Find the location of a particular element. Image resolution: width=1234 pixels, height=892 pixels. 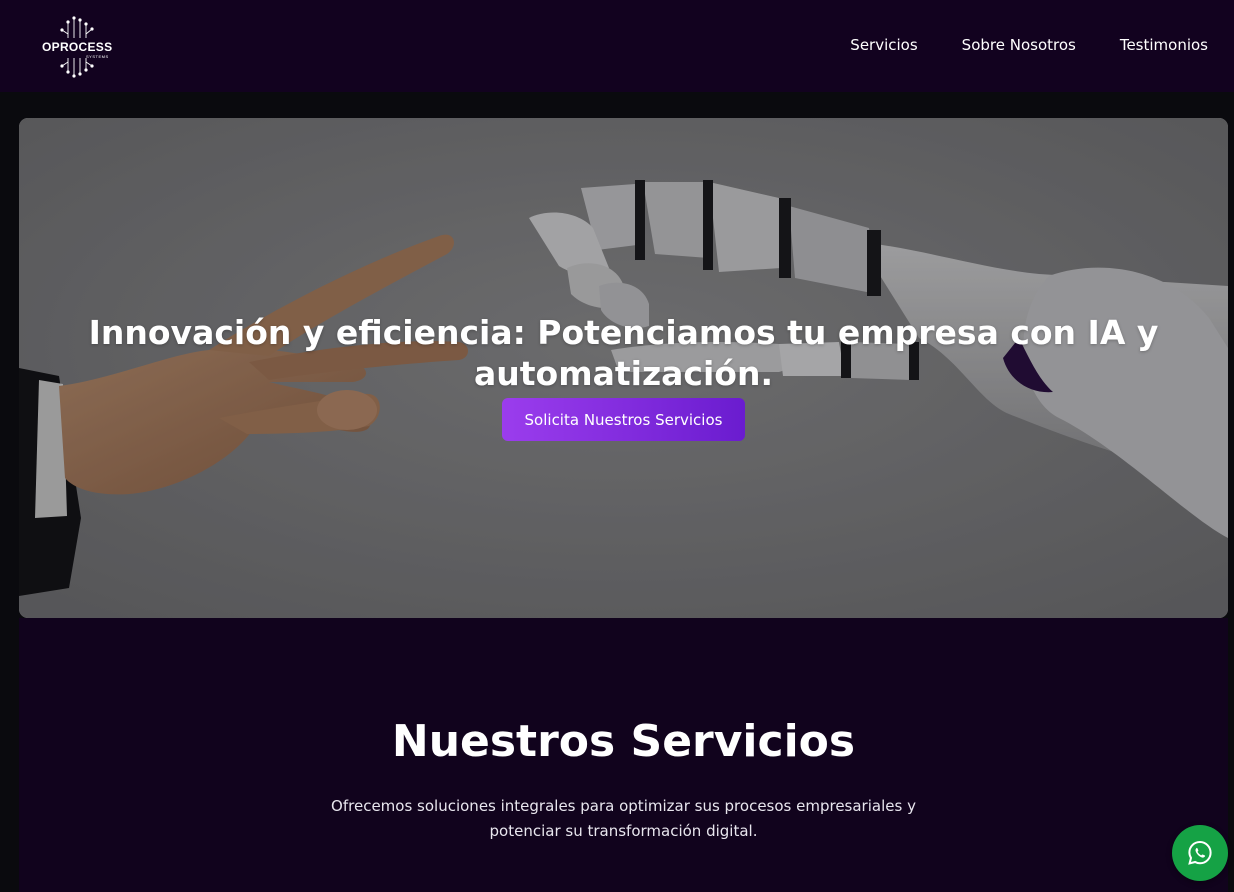

main-nav: Servicios Sobre Nosotros Testimonios is located at coordinates (1007, 45).